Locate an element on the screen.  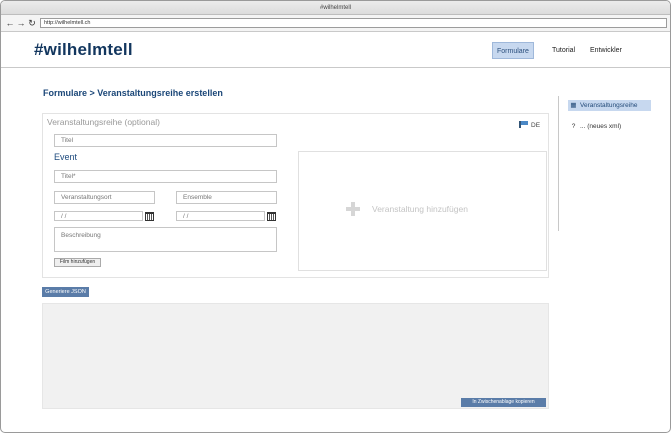
flag-icon is located at coordinates (523, 124).